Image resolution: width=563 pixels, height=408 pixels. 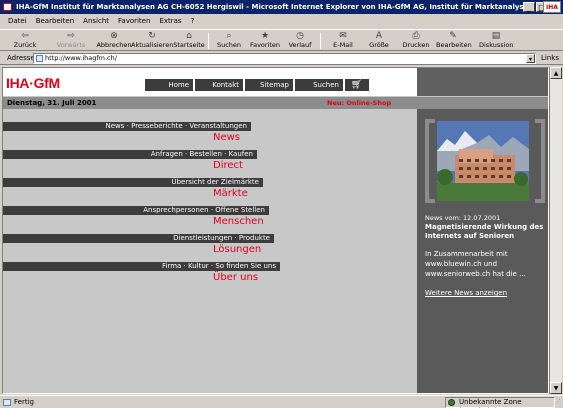 I want to click on menu-favoriten: Favoriten, so click(x=134, y=21).